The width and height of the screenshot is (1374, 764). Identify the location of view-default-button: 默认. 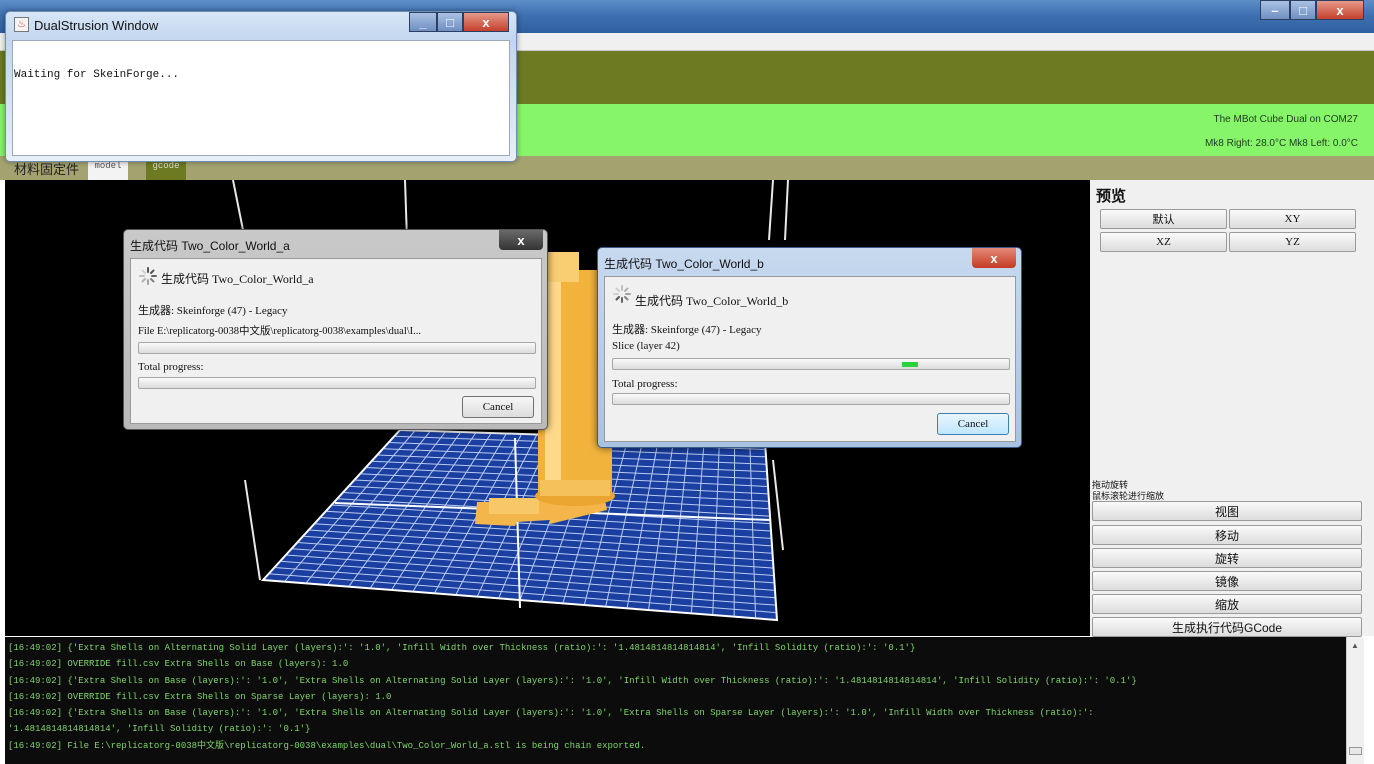
(1163, 219).